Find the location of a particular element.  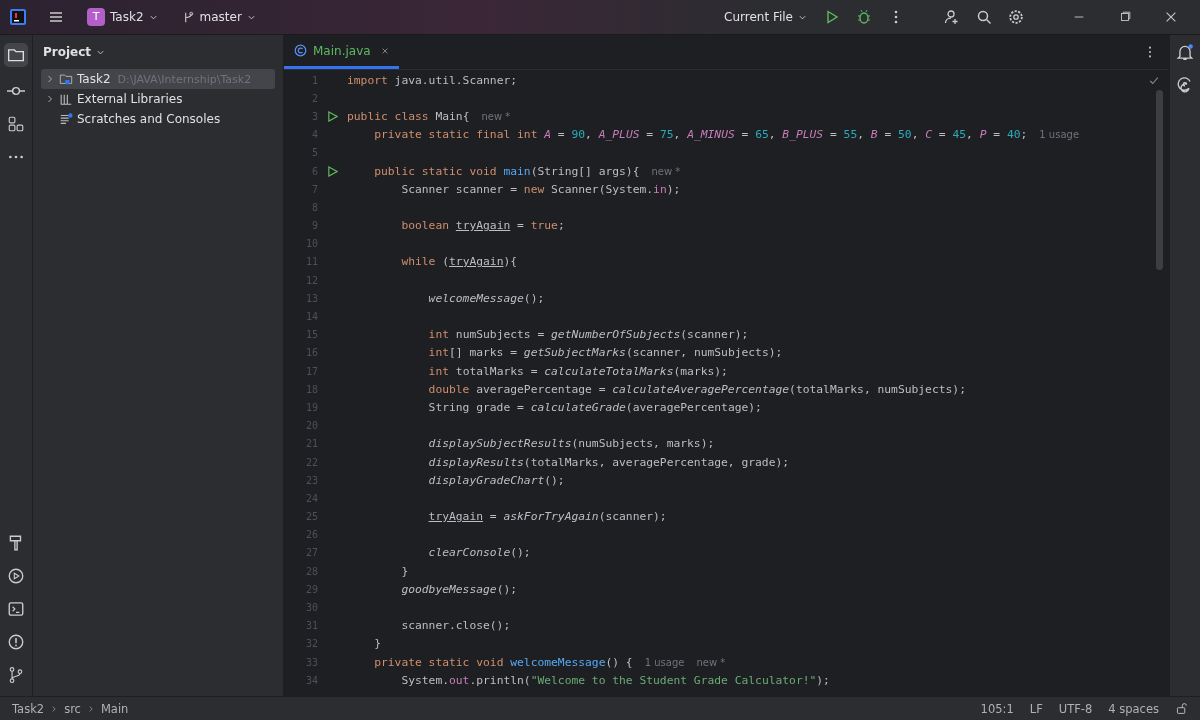

breadcrumb: Main is located at coordinates (114, 708).